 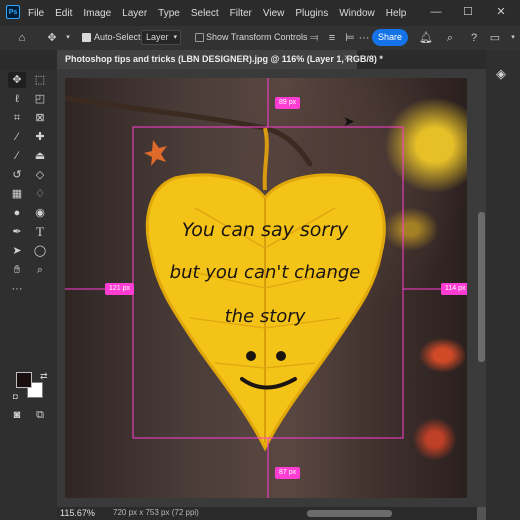 I want to click on document-size-info: 720 px x 753 px (72 ppi), so click(x=156, y=512).